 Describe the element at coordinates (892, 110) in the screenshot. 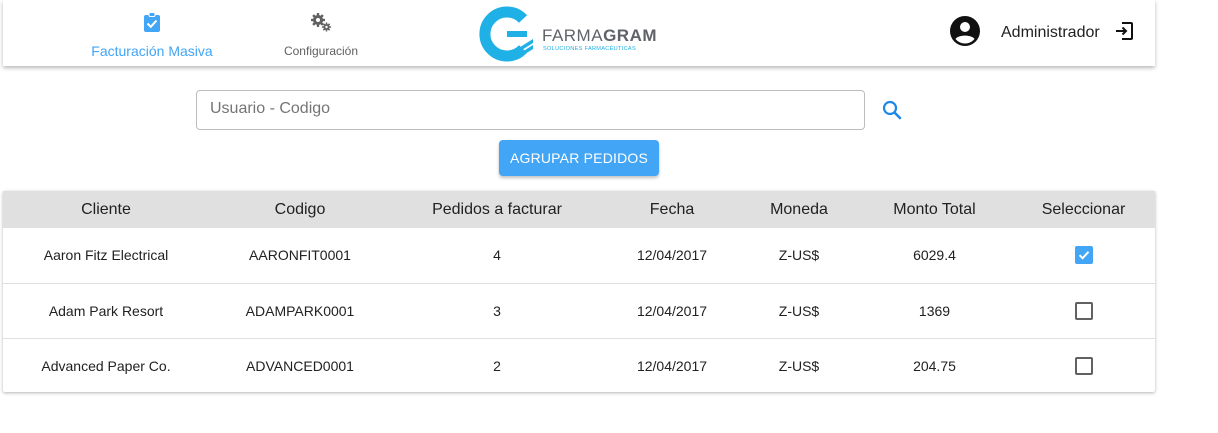

I see `search-button` at that location.